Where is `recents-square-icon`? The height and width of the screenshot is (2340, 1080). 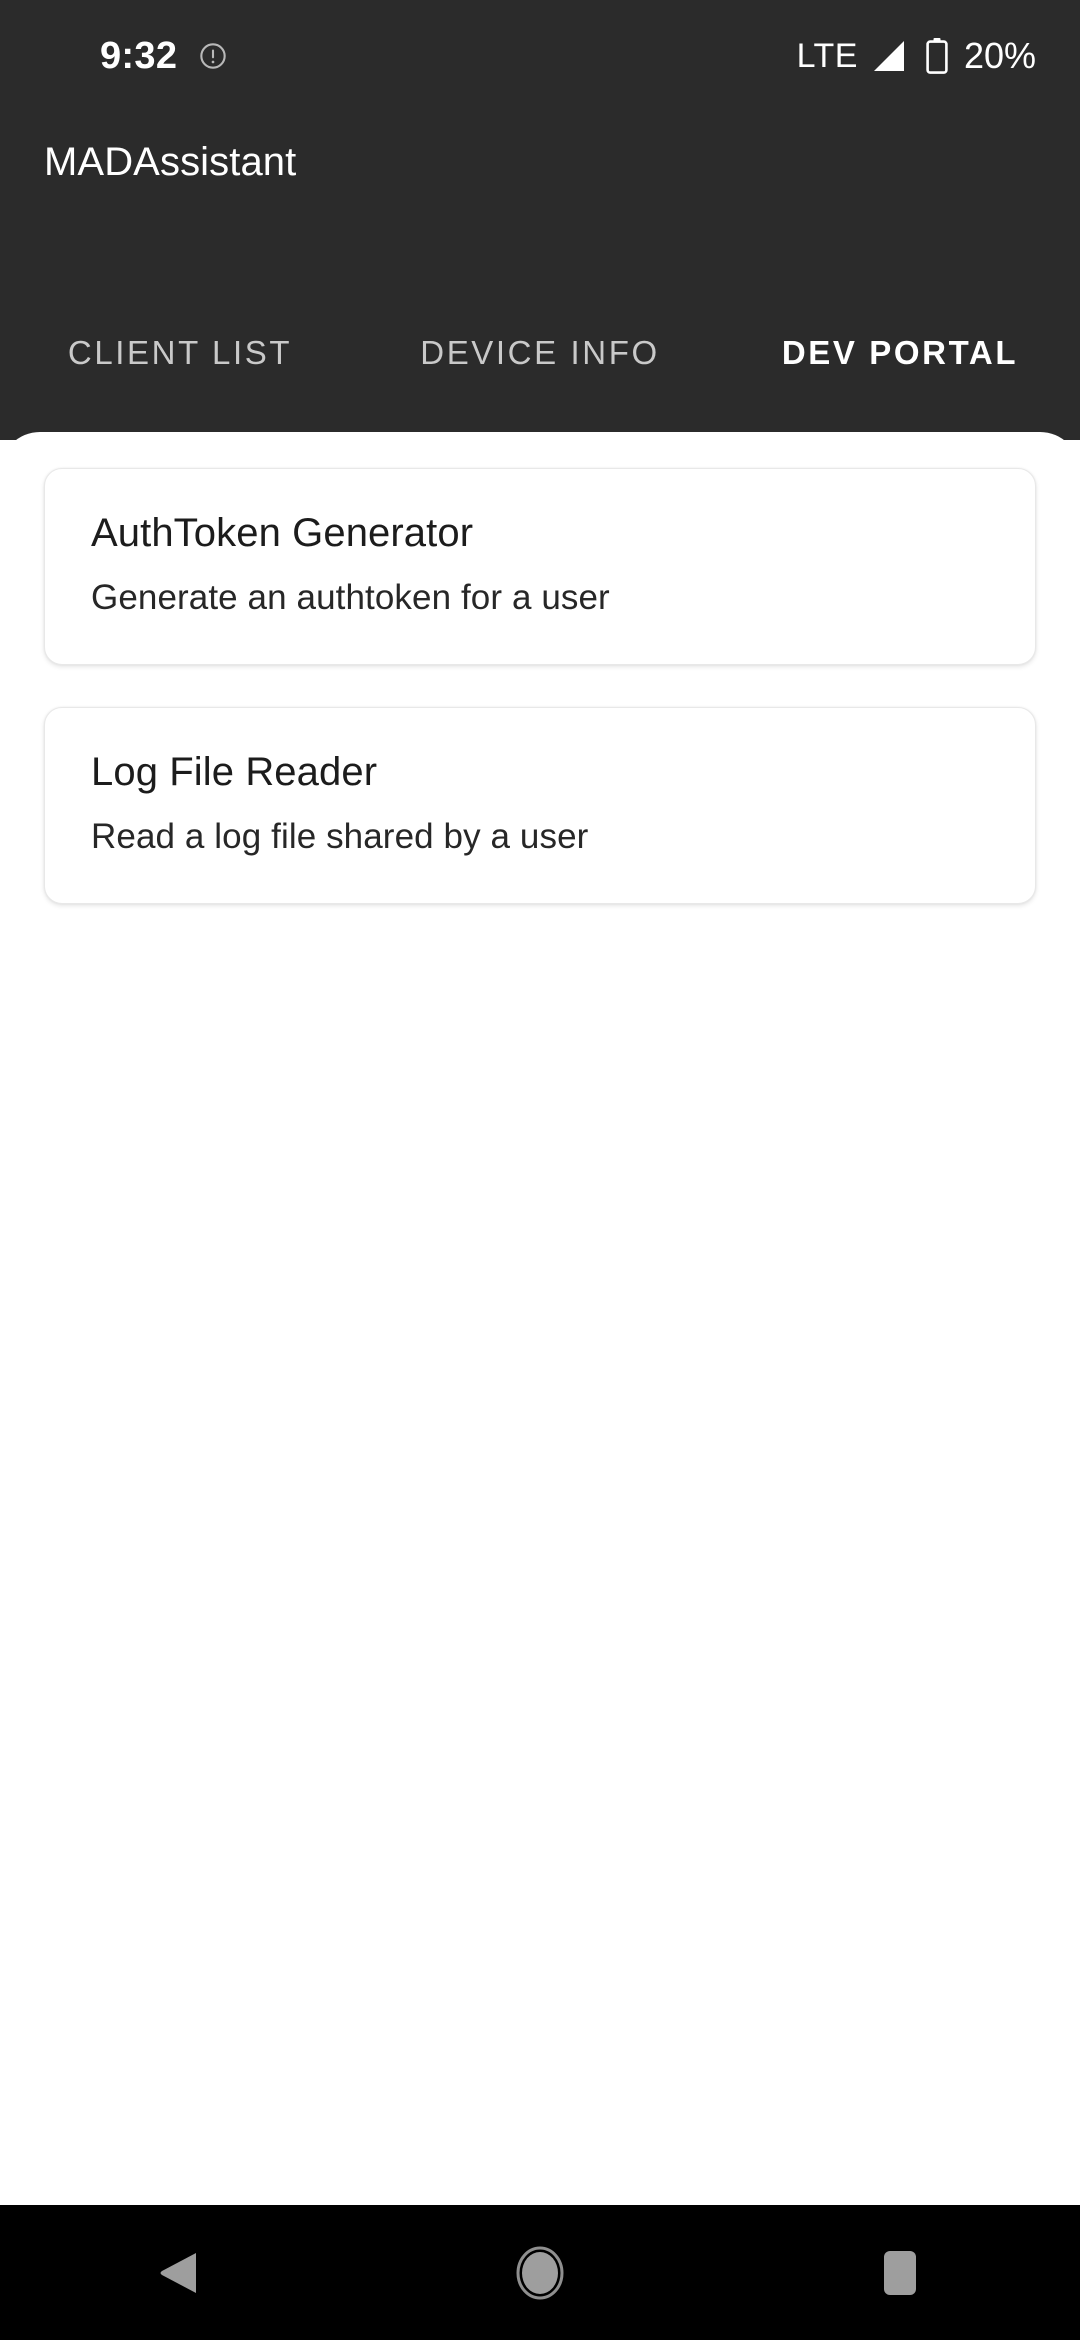 recents-square-icon is located at coordinates (900, 2273).